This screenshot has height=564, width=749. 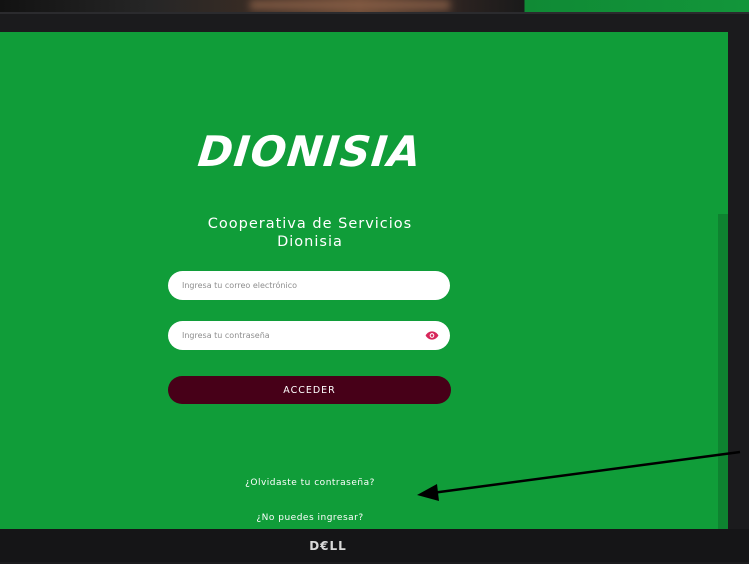 What do you see at coordinates (310, 483) in the screenshot?
I see `forgot-password-link: ¿Olvidaste tu contraseña?` at bounding box center [310, 483].